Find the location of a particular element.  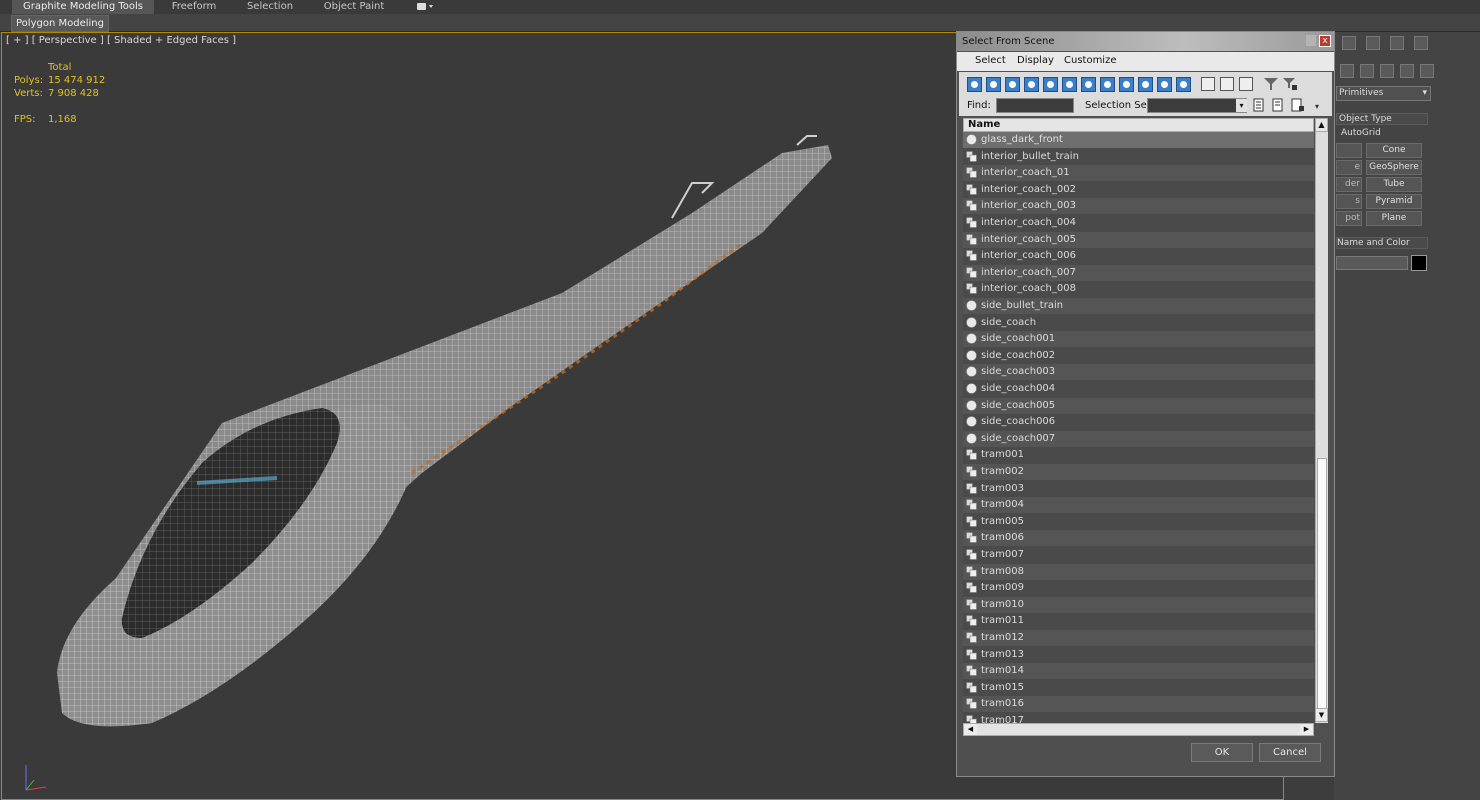

select-none-icon is located at coordinates (1279, 105).